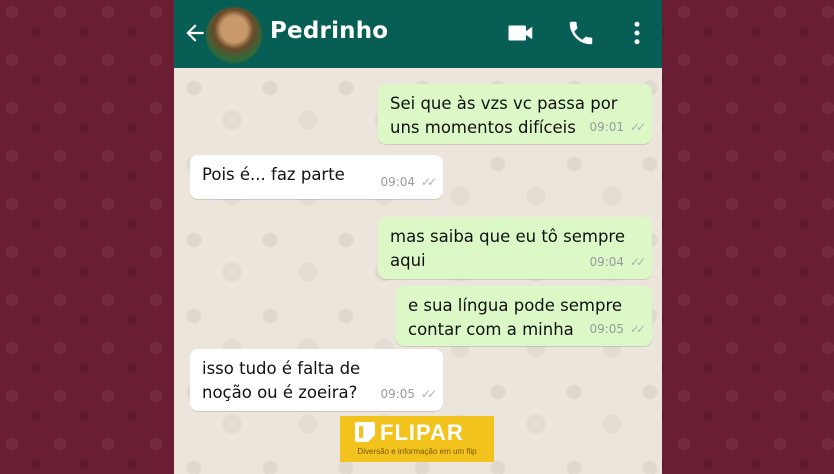 The height and width of the screenshot is (474, 834). What do you see at coordinates (329, 31) in the screenshot?
I see `contact-name: Pedrinho` at bounding box center [329, 31].